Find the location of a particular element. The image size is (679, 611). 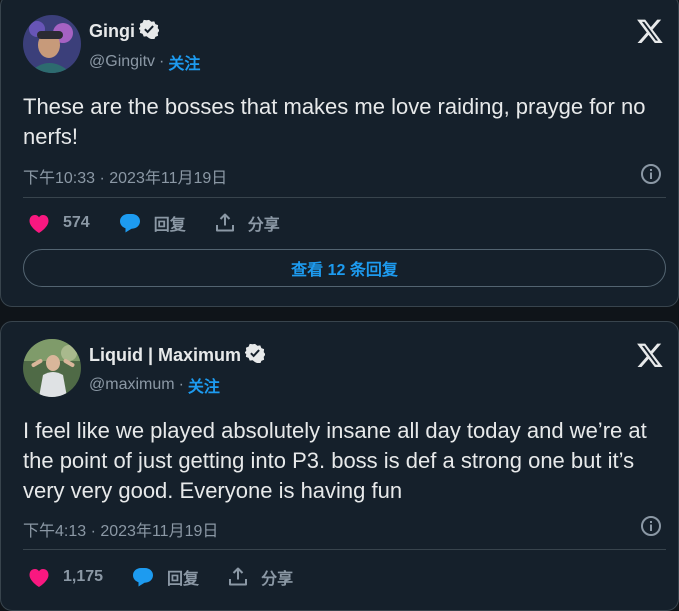

like-button: 574 is located at coordinates (58, 223).